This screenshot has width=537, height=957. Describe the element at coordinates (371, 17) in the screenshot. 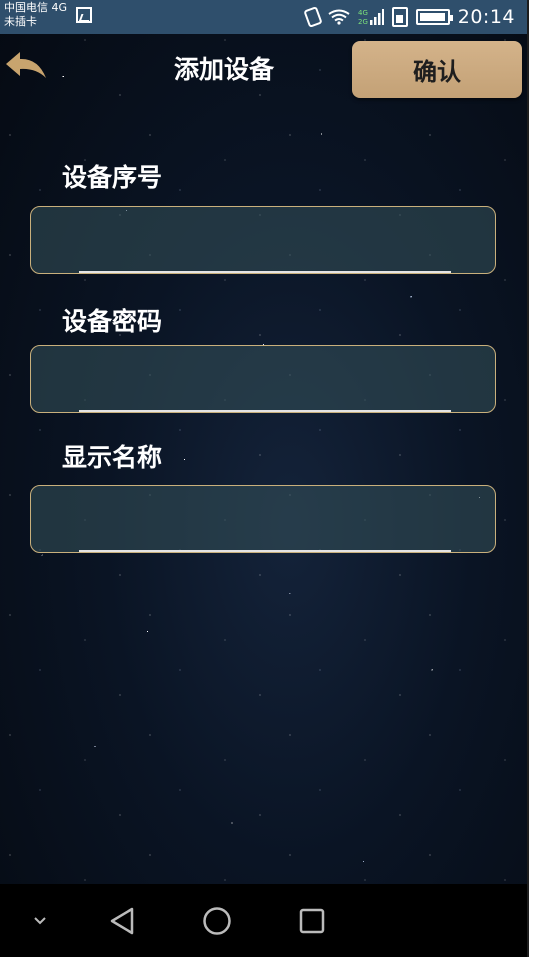

I see `signal-4g-2g-icon: 4G 2G` at that location.